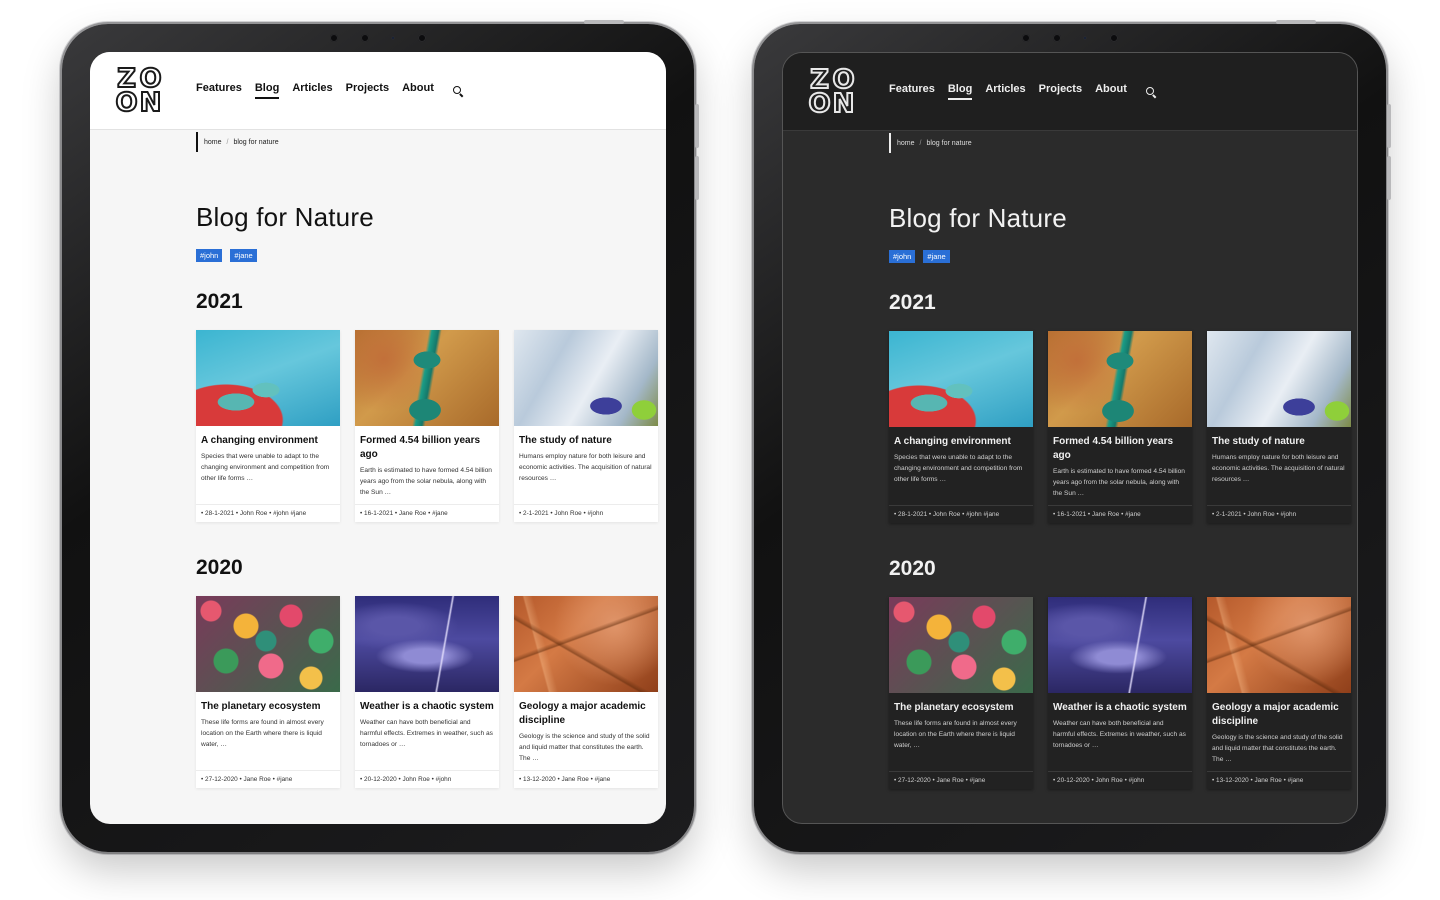 The width and height of the screenshot is (1440, 900). Describe the element at coordinates (1279, 780) in the screenshot. I see `post-meta: • 13-12-2020 • Jane Roe • #jane` at that location.